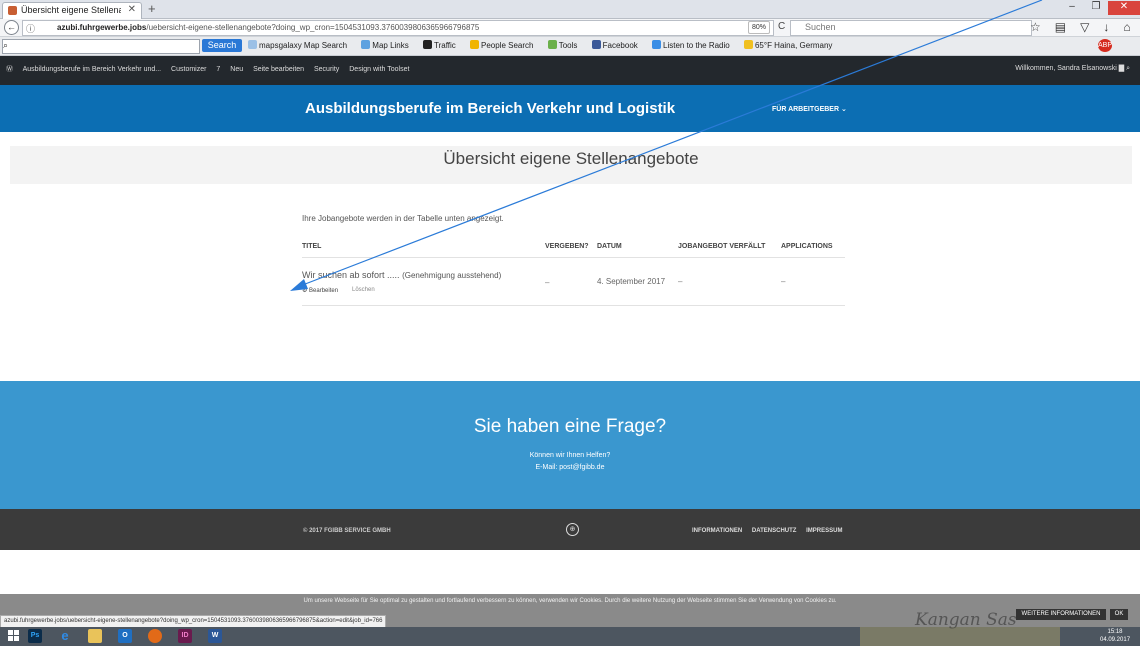 The height and width of the screenshot is (646, 1140). Describe the element at coordinates (694, 45) in the screenshot. I see `toolbar-link: Listen to the Radio` at that location.